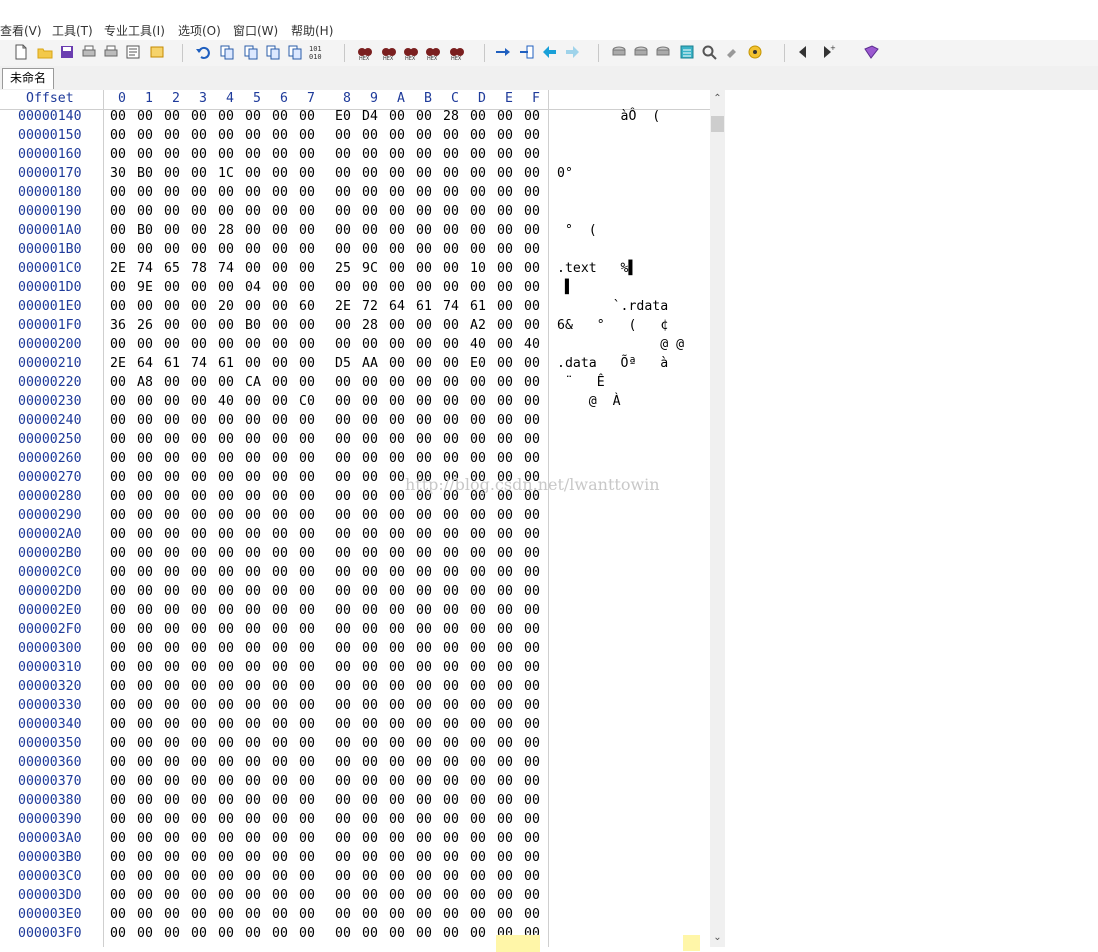 This screenshot has width=1098, height=952. I want to click on table-row: 00000370 00 00 00 00 00 00 00 00 00 00 00 00 00 00 00 00, so click(355, 783).